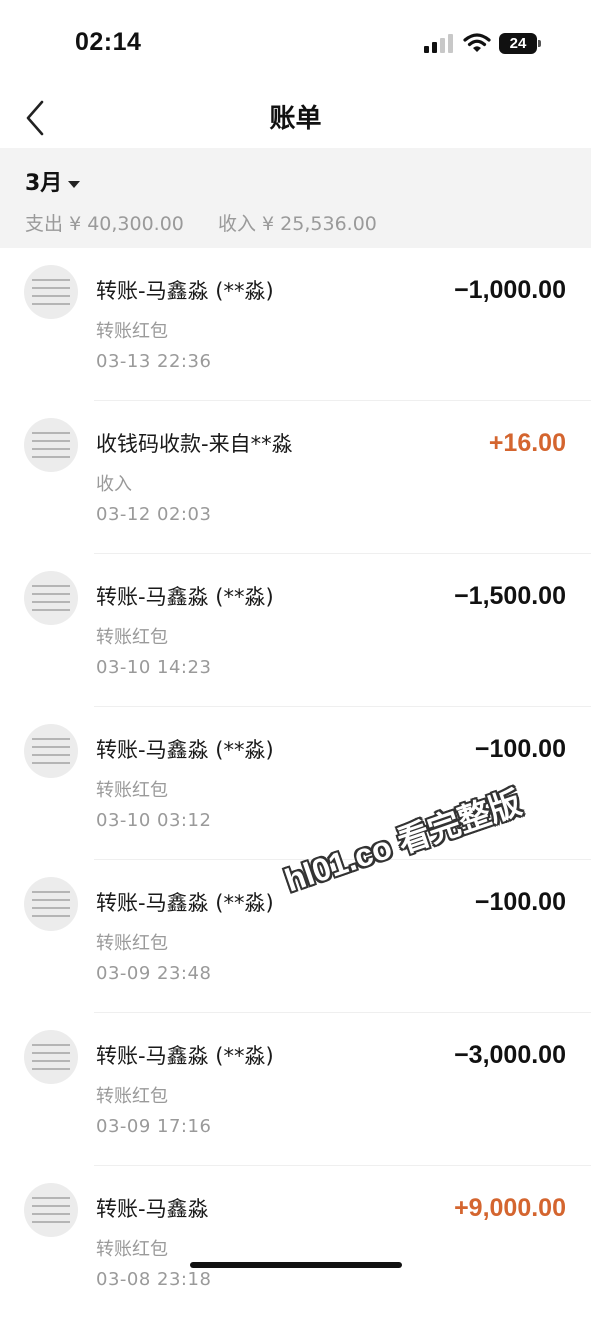 This screenshot has width=591, height=1319. I want to click on transaction-amount: −3,000.00, so click(510, 1055).